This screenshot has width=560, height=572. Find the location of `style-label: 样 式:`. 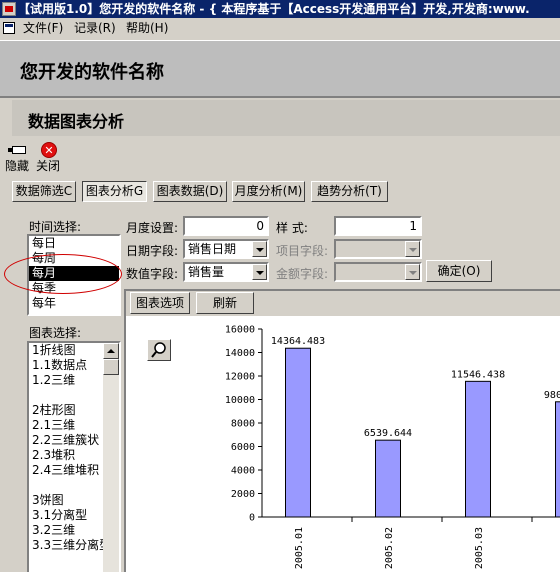

style-label: 样 式: is located at coordinates (292, 228).